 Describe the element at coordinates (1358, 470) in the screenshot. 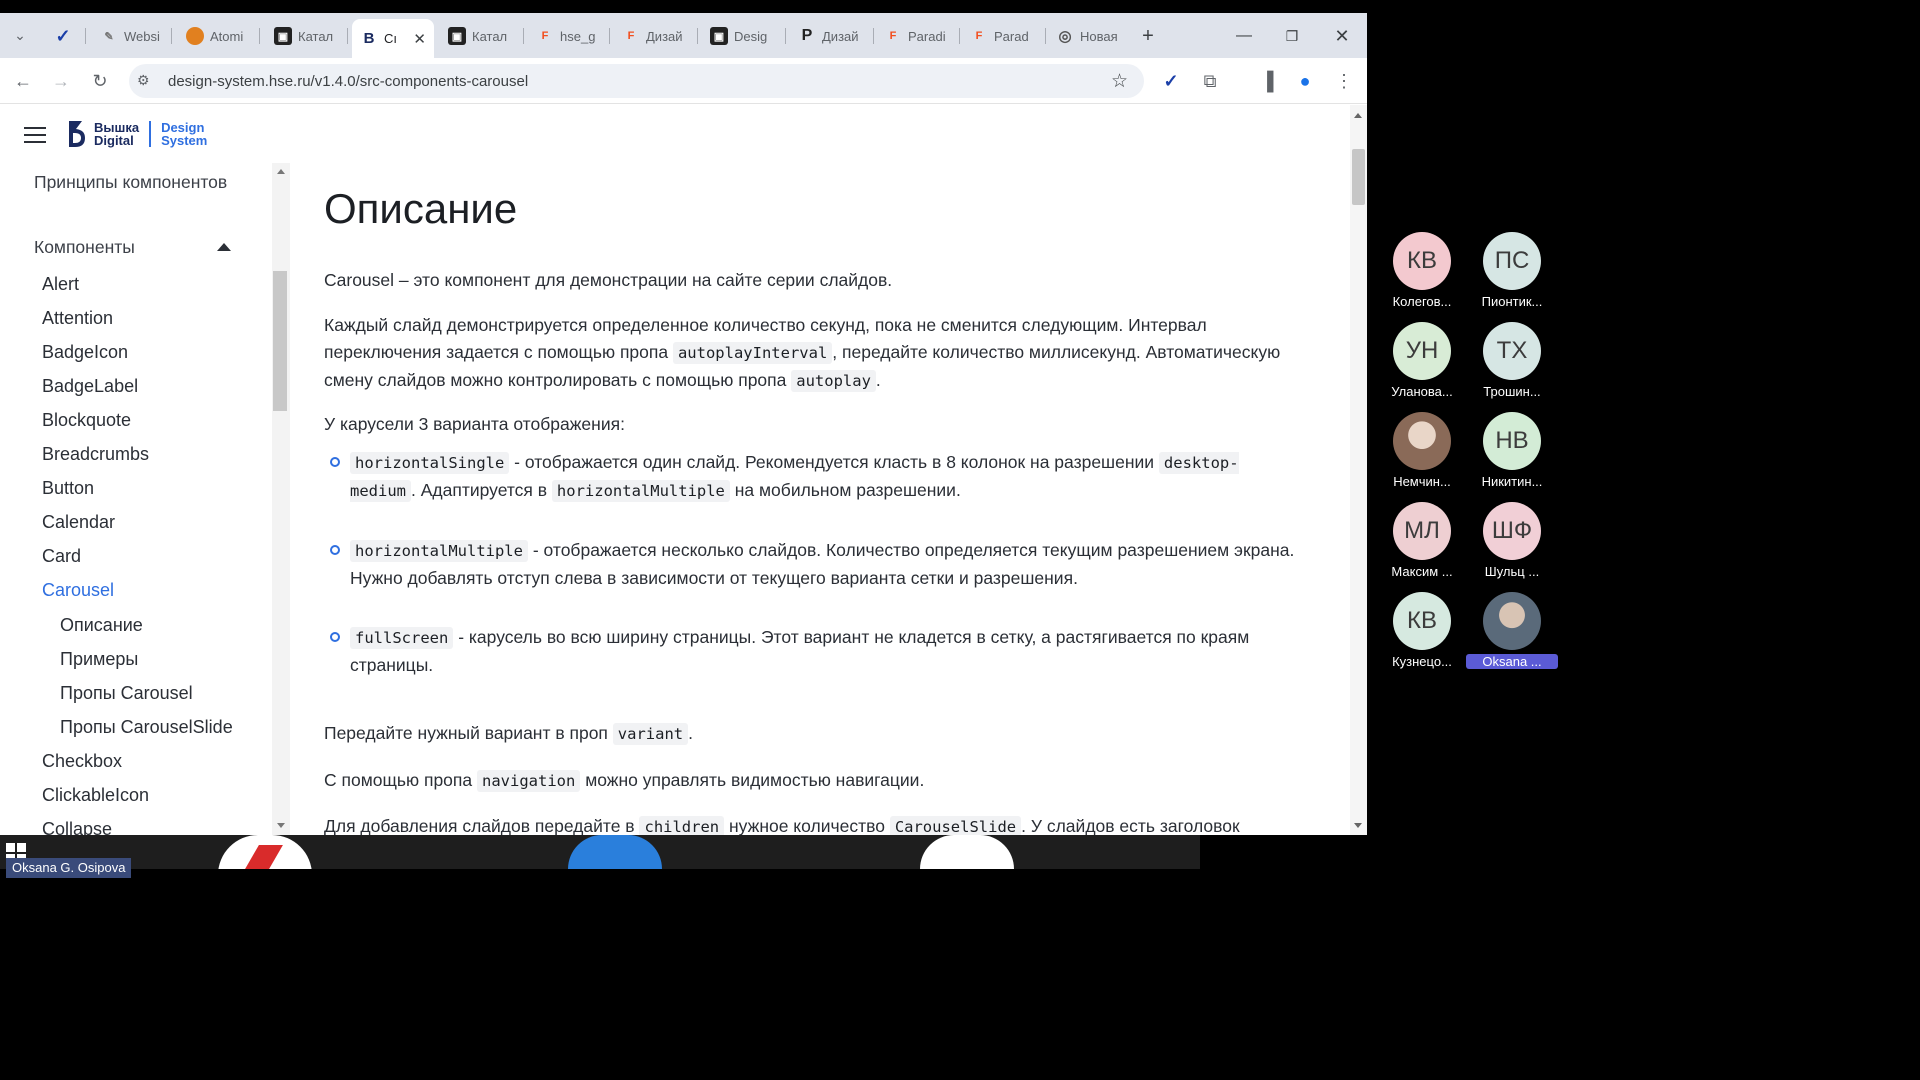

I see `page-scrollbar` at that location.